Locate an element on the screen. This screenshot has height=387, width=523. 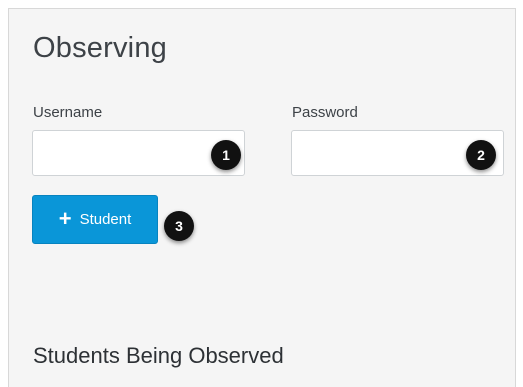
add-student-button: + Student is located at coordinates (95, 219).